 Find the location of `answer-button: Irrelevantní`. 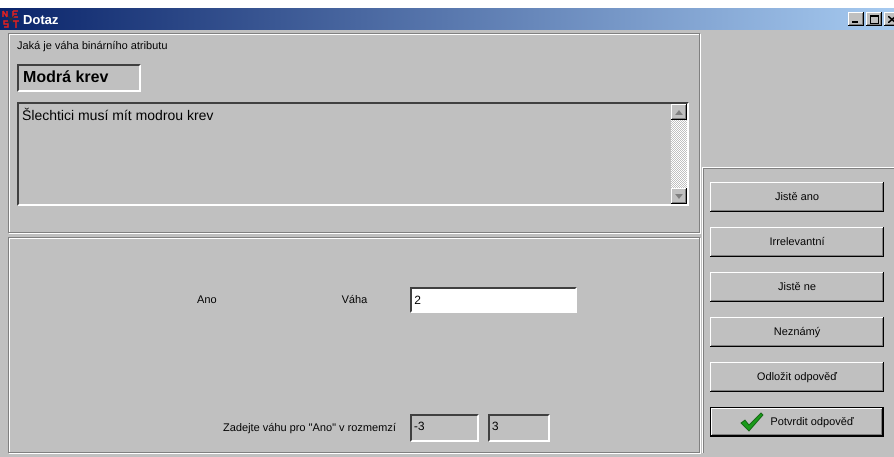

answer-button: Irrelevantní is located at coordinates (797, 242).